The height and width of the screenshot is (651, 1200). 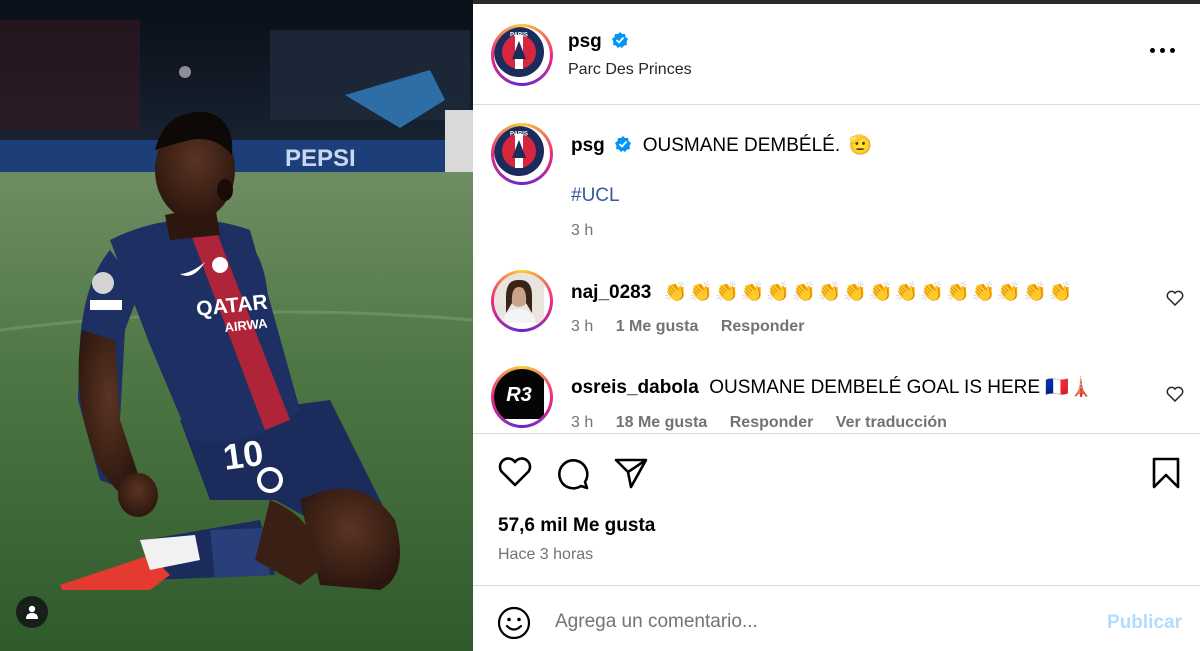 I want to click on user-icon, so click(x=32, y=612).